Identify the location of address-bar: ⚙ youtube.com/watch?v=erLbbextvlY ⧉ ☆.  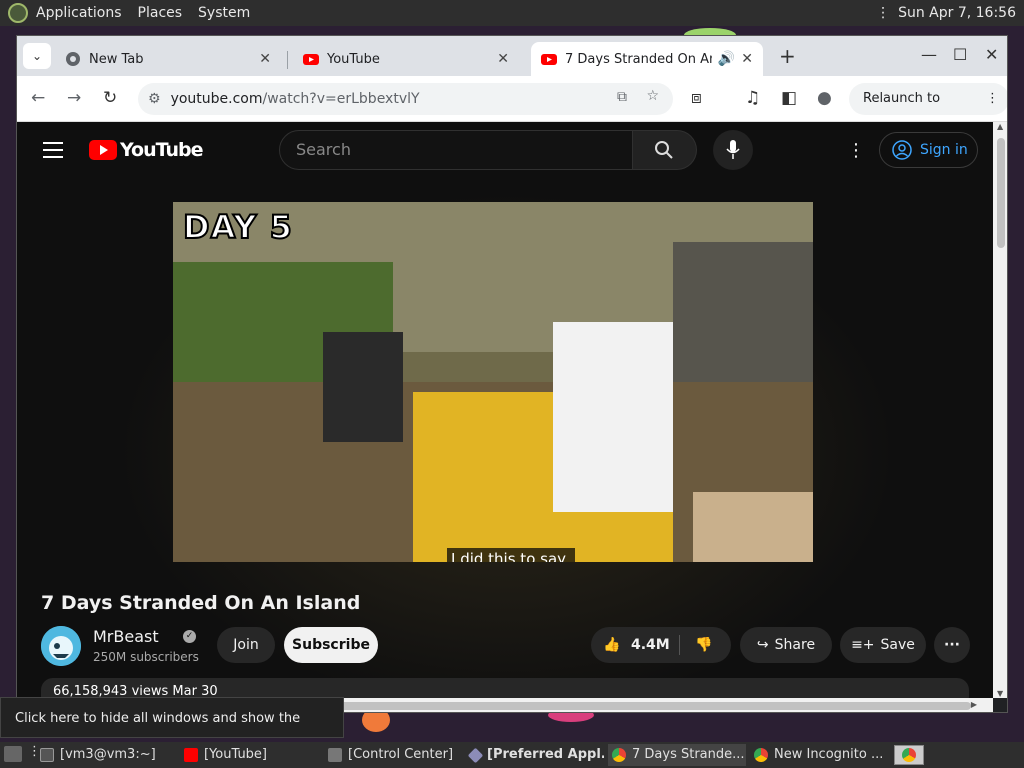
(405, 99).